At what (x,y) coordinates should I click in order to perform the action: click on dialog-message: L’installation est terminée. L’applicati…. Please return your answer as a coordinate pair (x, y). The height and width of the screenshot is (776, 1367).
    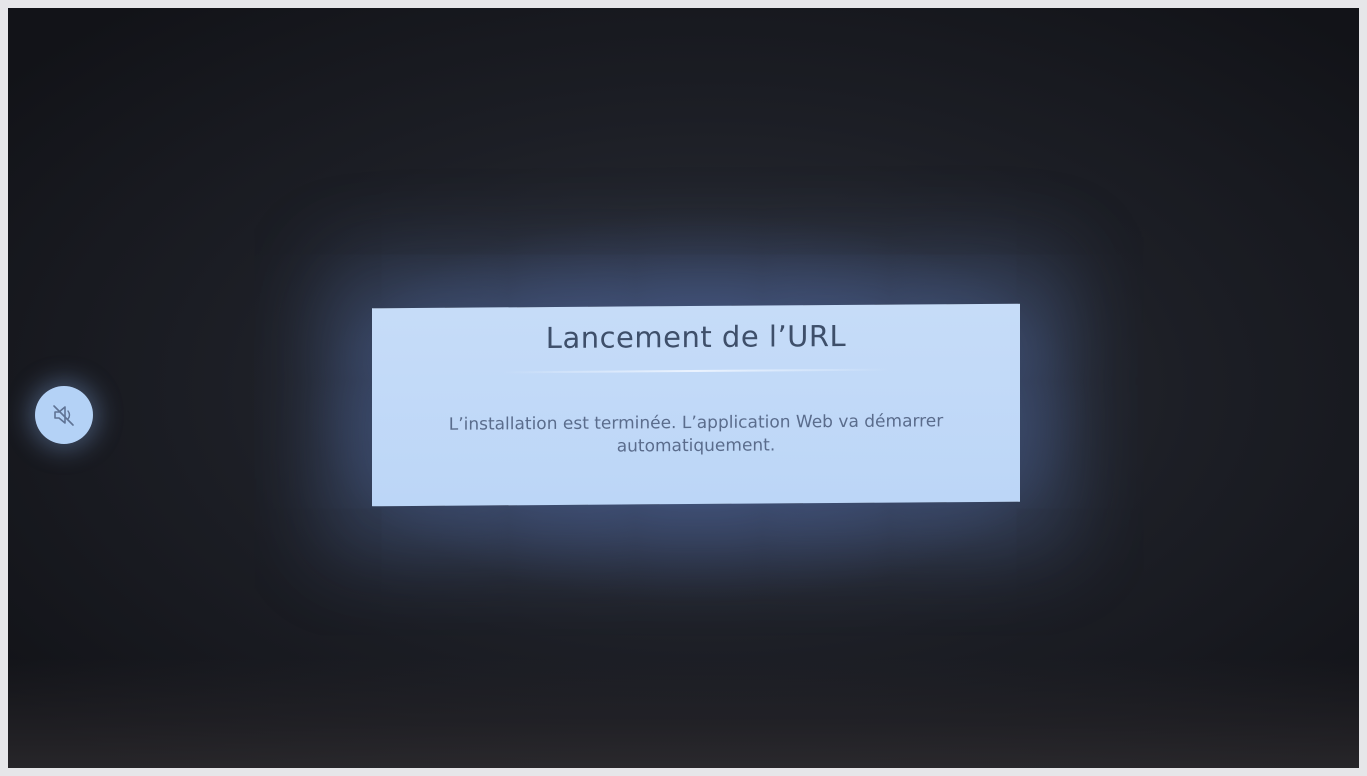
    Looking at the image, I should click on (696, 434).